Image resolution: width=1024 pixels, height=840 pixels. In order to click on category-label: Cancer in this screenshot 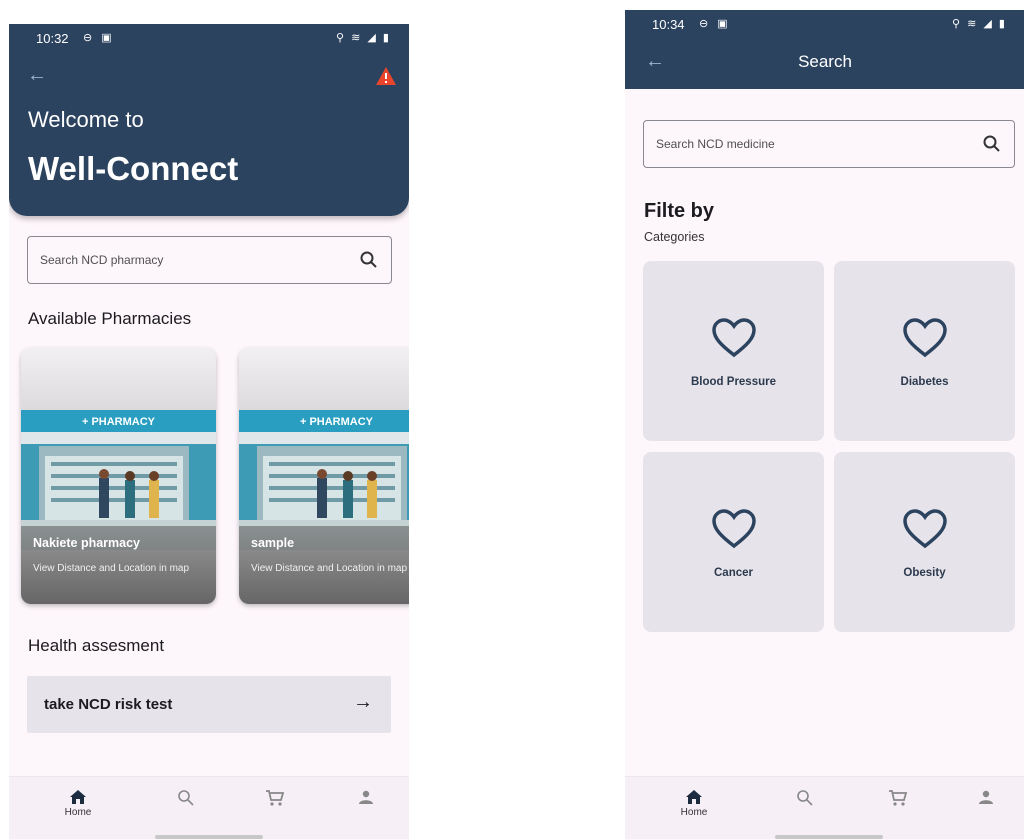, I will do `click(733, 573)`.